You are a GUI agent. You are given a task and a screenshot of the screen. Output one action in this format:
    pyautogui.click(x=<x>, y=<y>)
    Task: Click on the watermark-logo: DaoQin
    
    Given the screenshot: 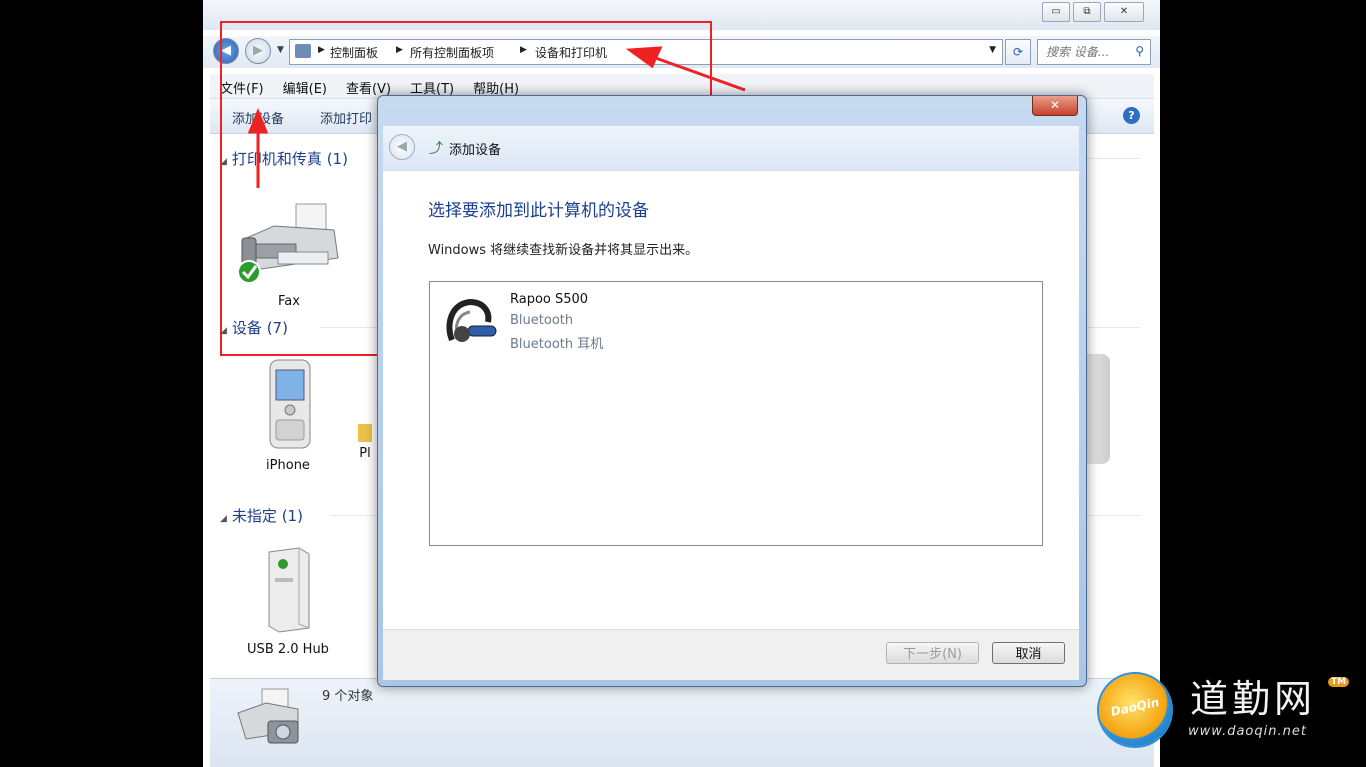 What is the action you would take?
    pyautogui.click(x=1135, y=710)
    